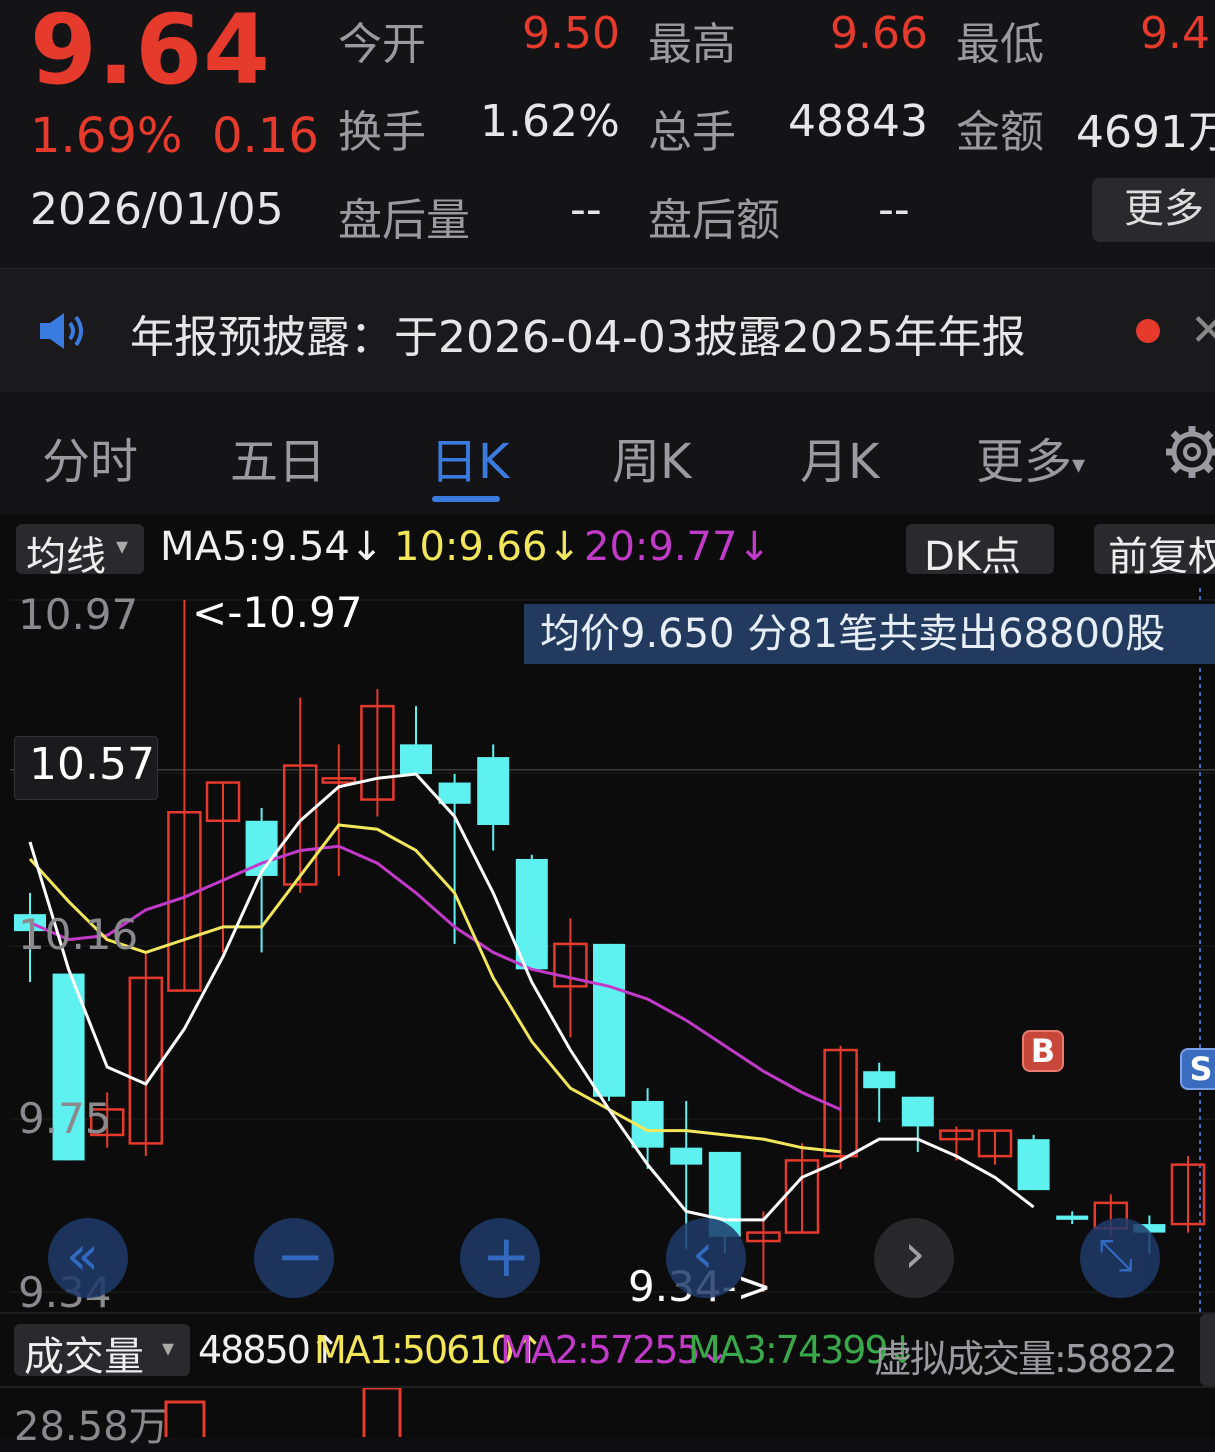 The width and height of the screenshot is (1215, 1452). Describe the element at coordinates (1043, 1051) in the screenshot. I see `buy-signal-marker: B` at that location.